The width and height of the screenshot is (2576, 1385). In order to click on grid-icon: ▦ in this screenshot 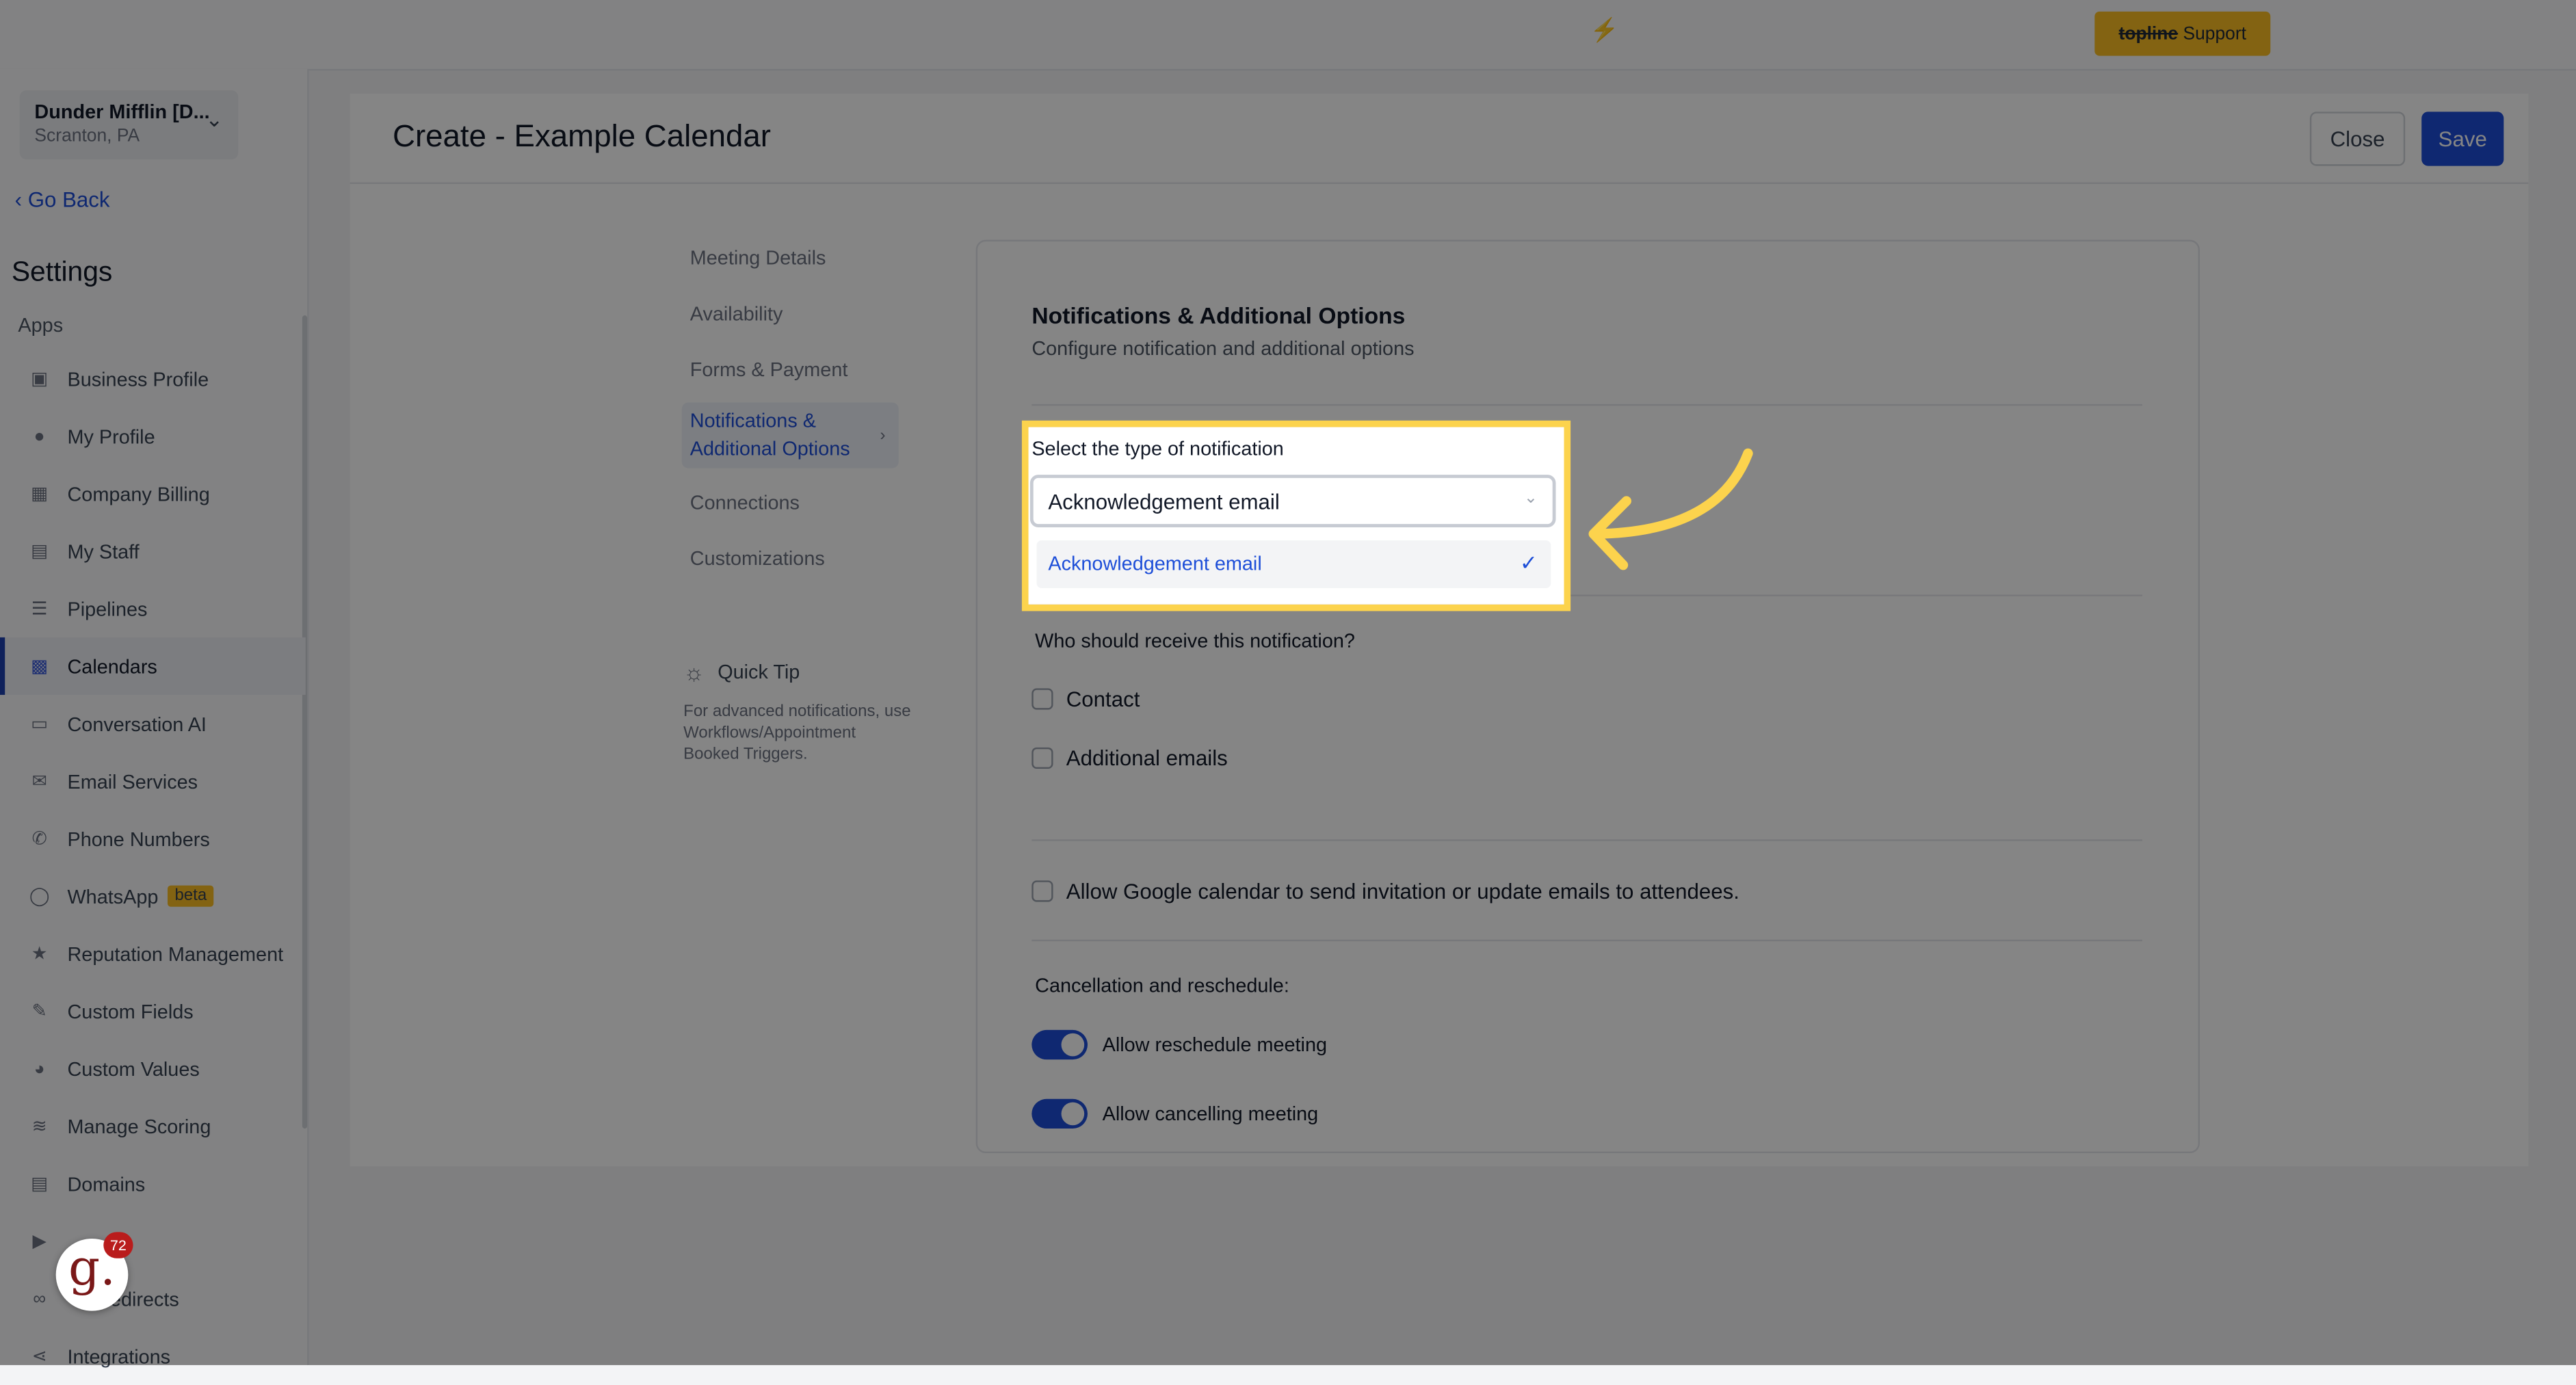, I will do `click(40, 494)`.